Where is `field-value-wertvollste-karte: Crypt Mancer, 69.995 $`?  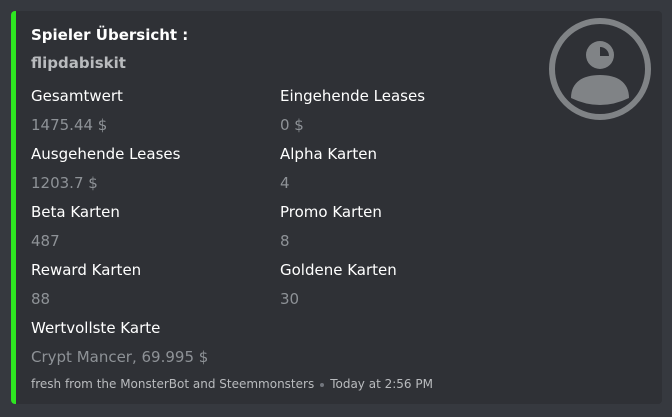 field-value-wertvollste-karte: Crypt Mancer, 69.995 $ is located at coordinates (120, 357).